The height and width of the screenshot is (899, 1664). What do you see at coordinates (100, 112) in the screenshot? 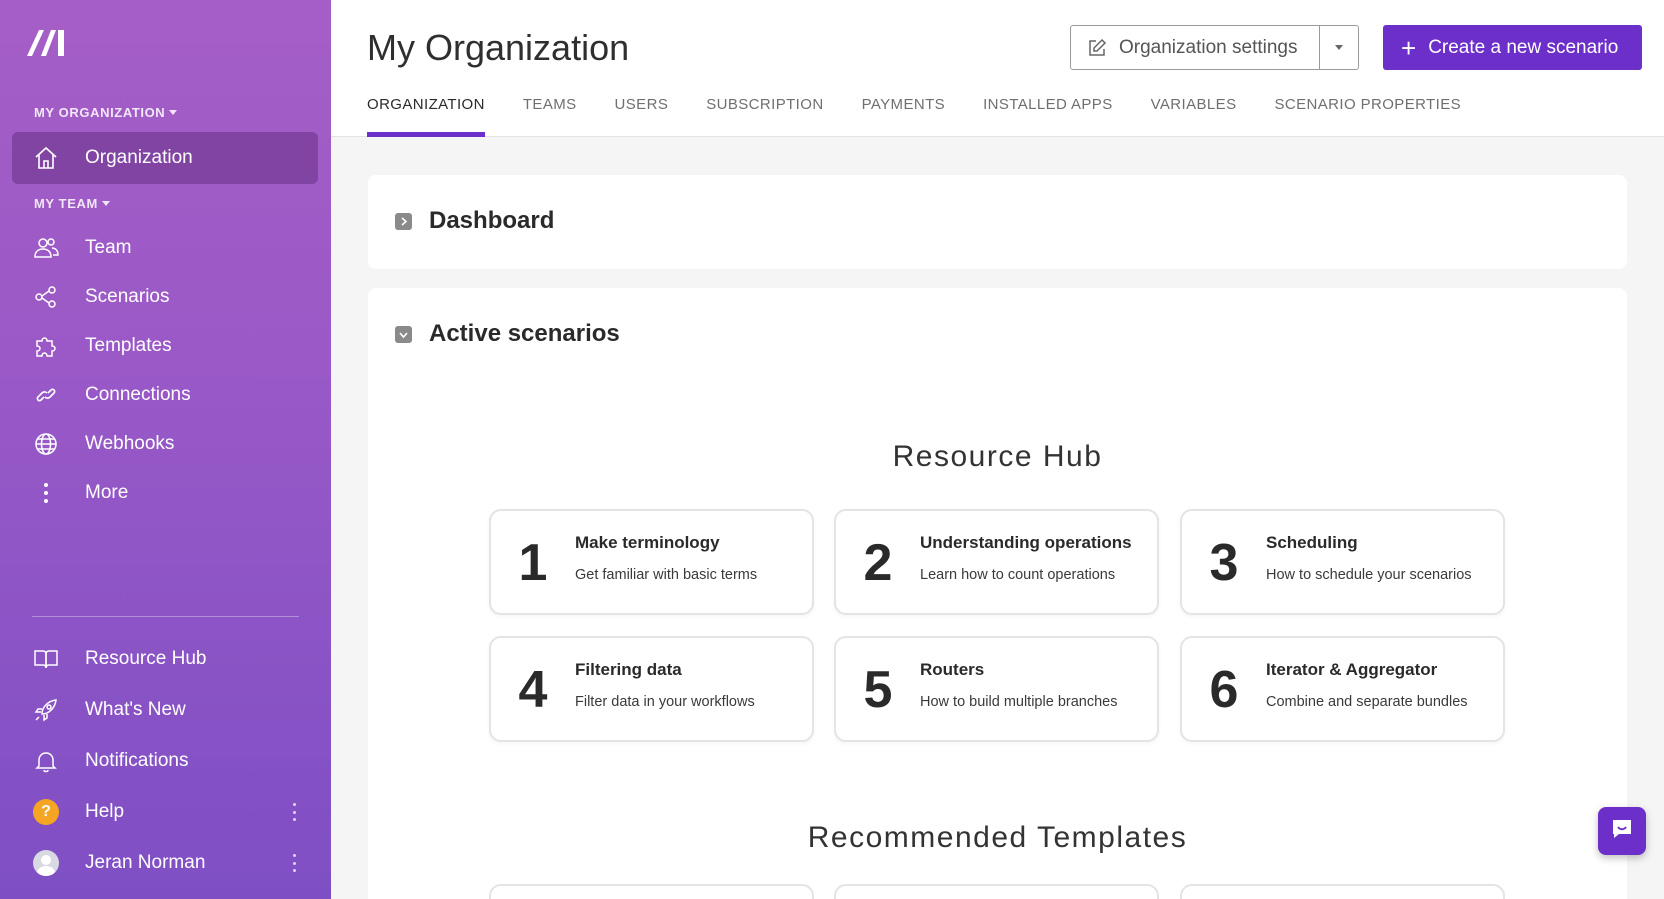
I see `organization-section-label: MY ORGANIZATION` at bounding box center [100, 112].